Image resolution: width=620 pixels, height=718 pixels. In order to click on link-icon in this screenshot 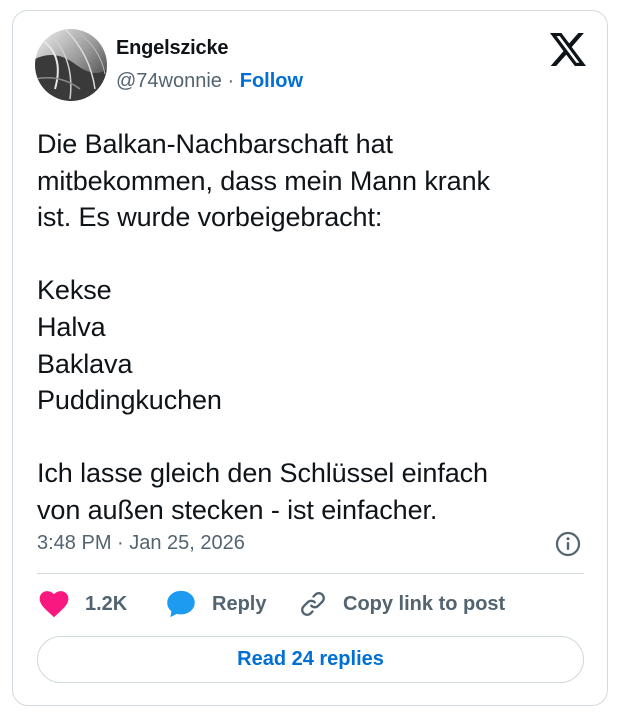, I will do `click(313, 604)`.